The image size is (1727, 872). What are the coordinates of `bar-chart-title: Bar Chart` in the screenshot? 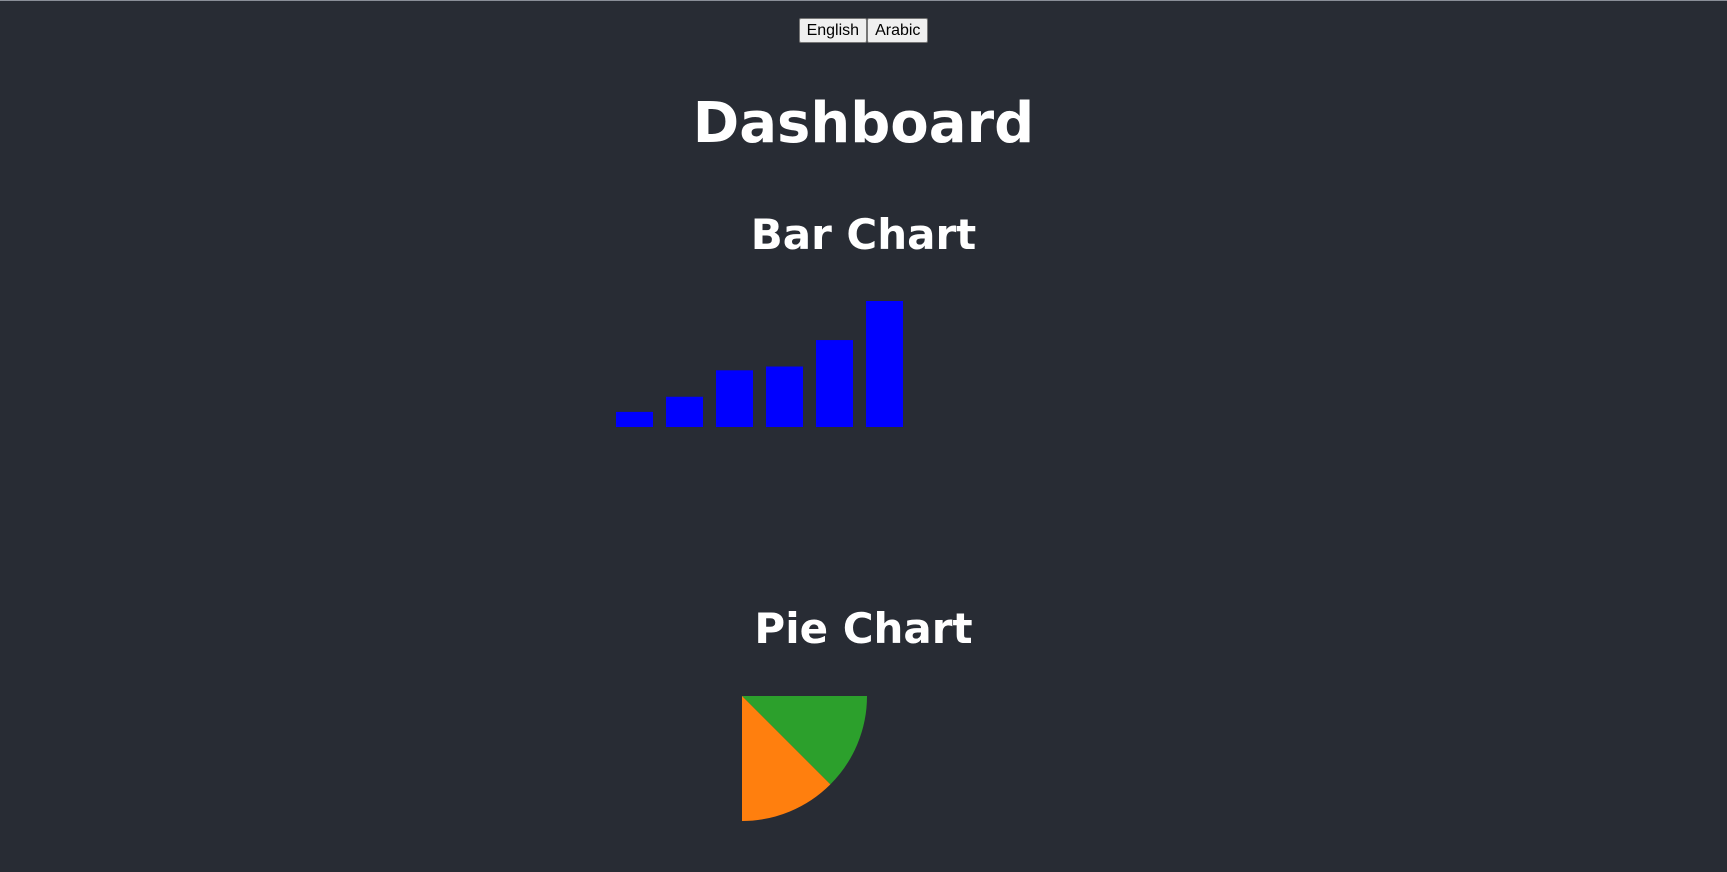 It's located at (863, 234).